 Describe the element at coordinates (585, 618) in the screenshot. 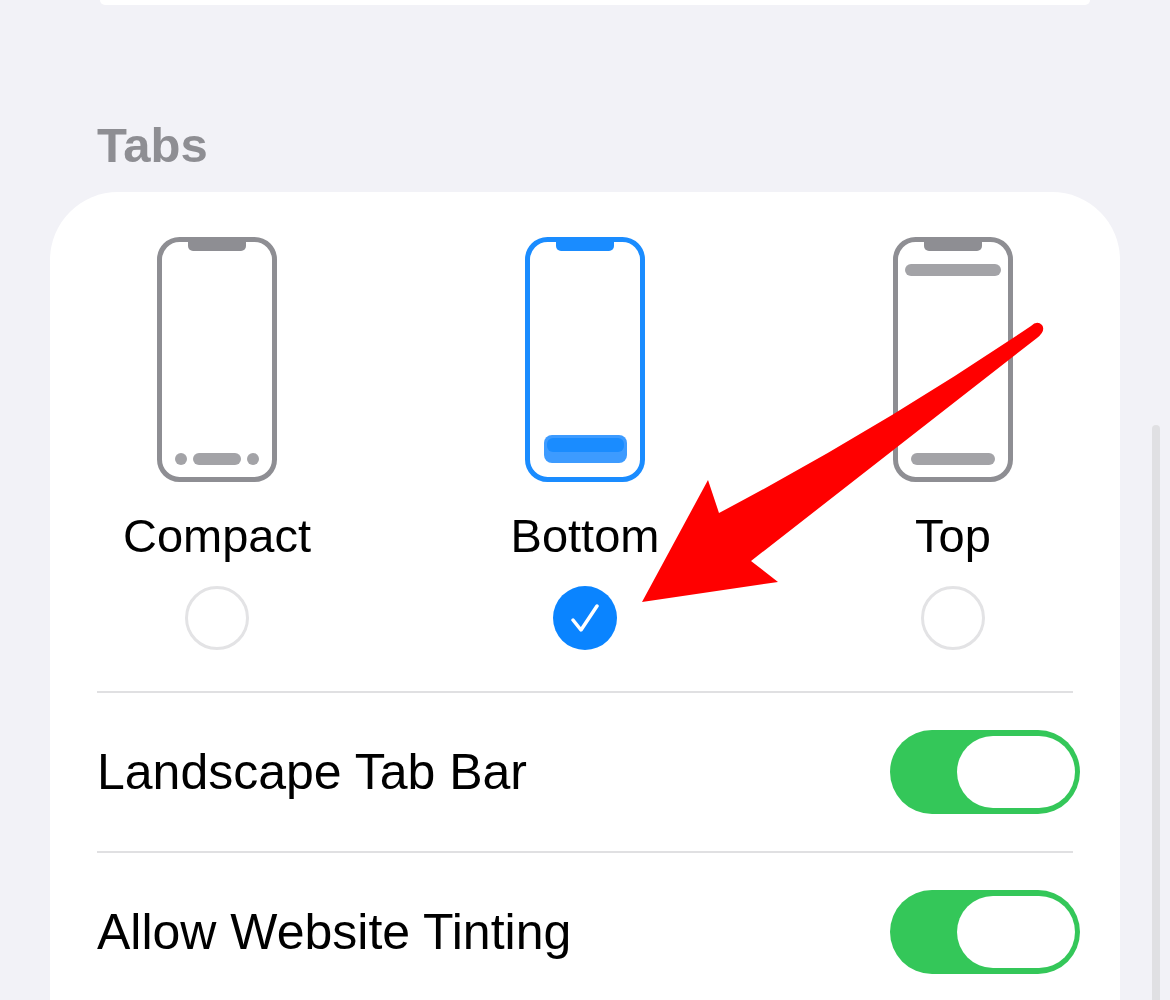

I see `checkmark-icon` at that location.